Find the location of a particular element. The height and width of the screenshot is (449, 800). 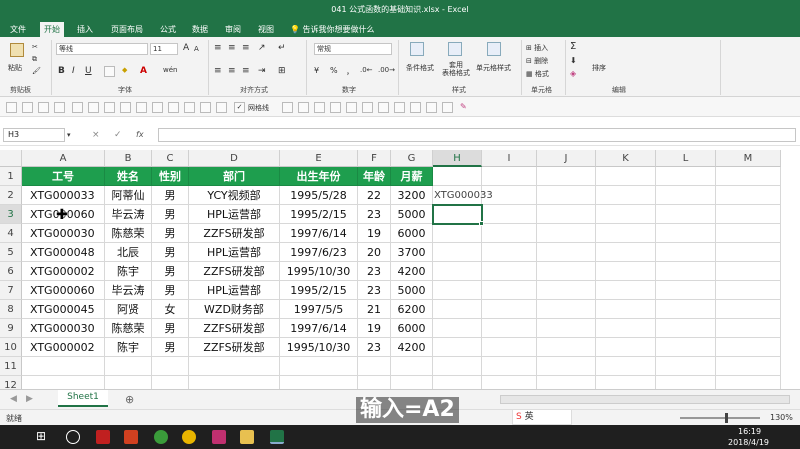

row-header-2: 2 is located at coordinates (11, 195).